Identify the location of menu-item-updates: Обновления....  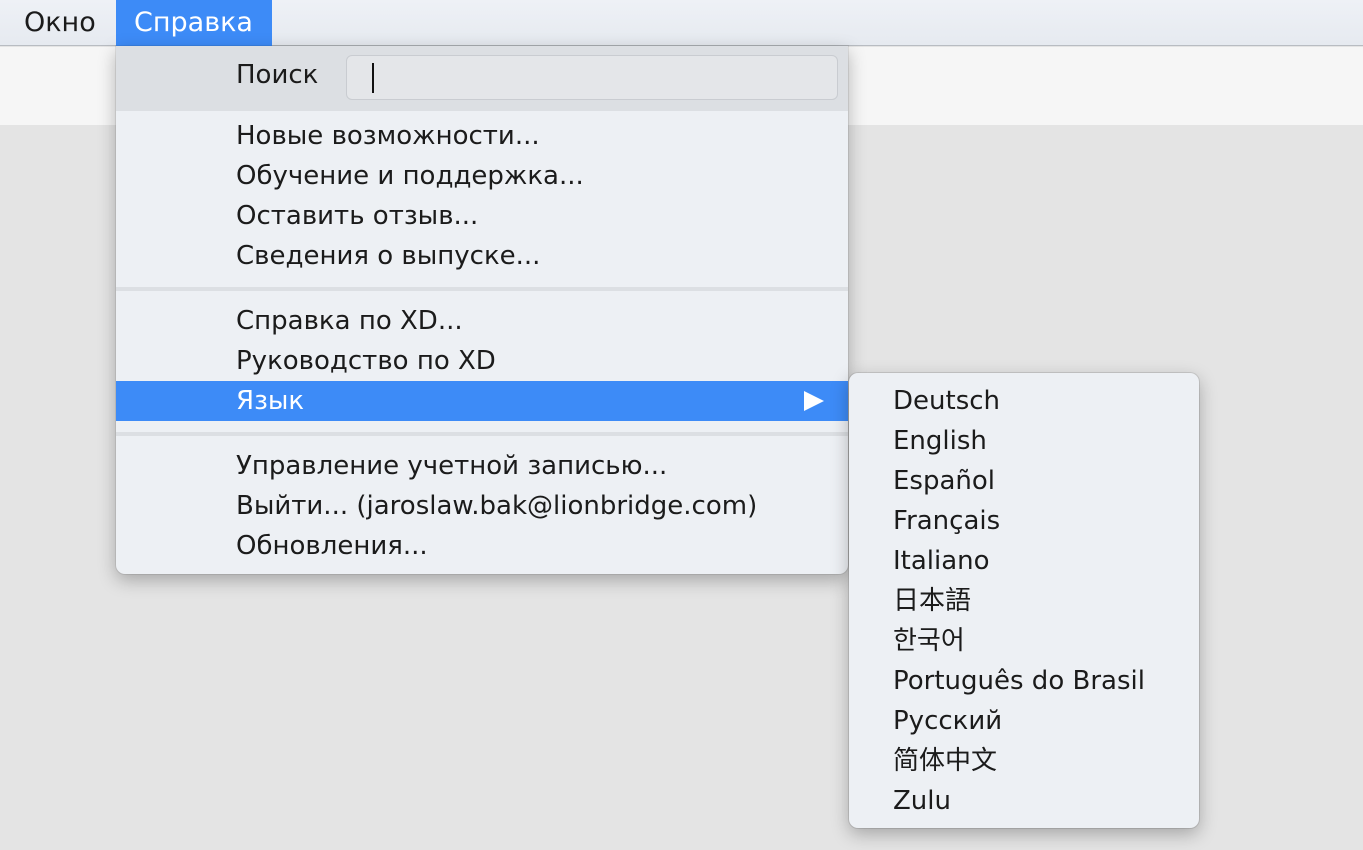
(482, 546).